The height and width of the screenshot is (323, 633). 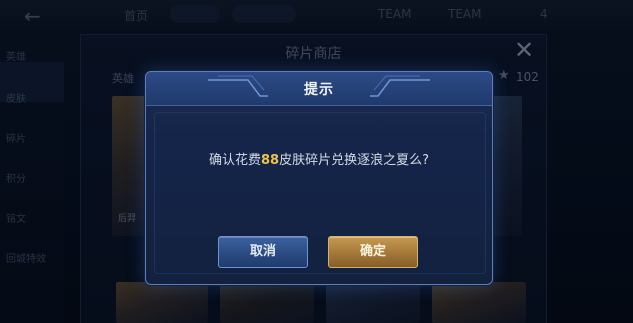 I want to click on dialog-message: 确认花费88皮肤碎片兑换逐浪之夏么?, so click(x=319, y=158).